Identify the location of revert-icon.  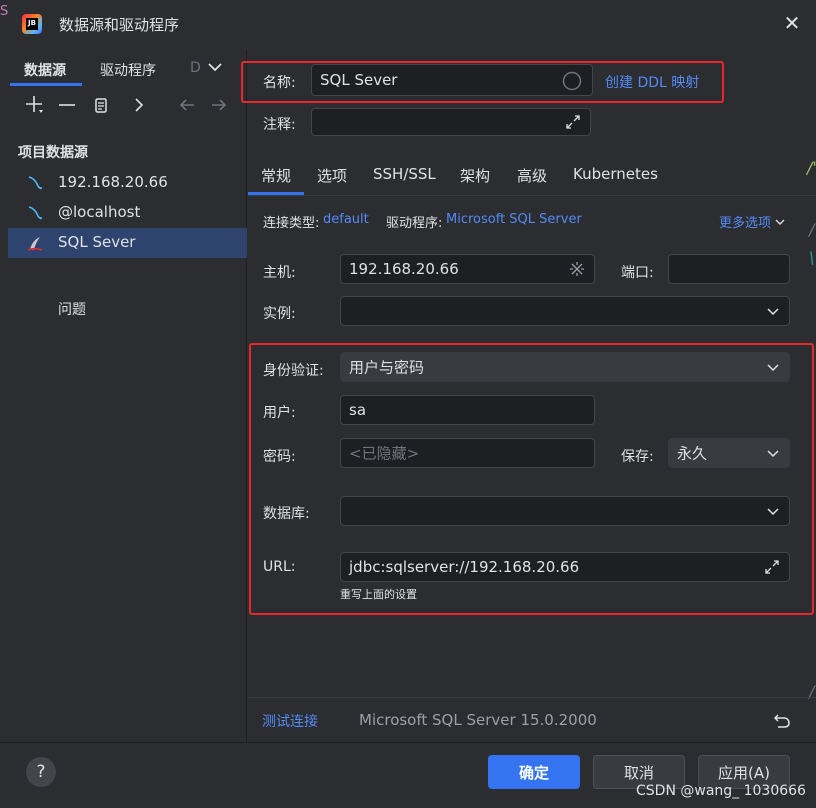
(782, 720).